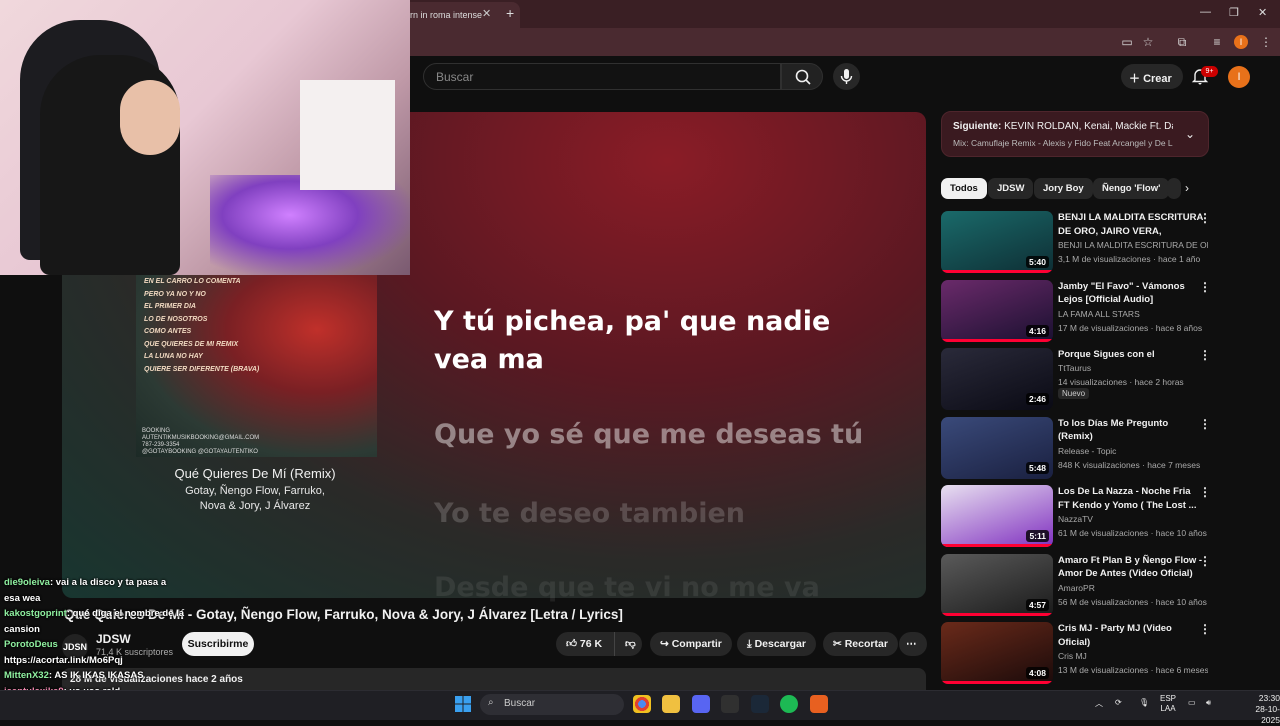 The image size is (1280, 726). What do you see at coordinates (964, 188) in the screenshot?
I see `chip-todos: Todos` at bounding box center [964, 188].